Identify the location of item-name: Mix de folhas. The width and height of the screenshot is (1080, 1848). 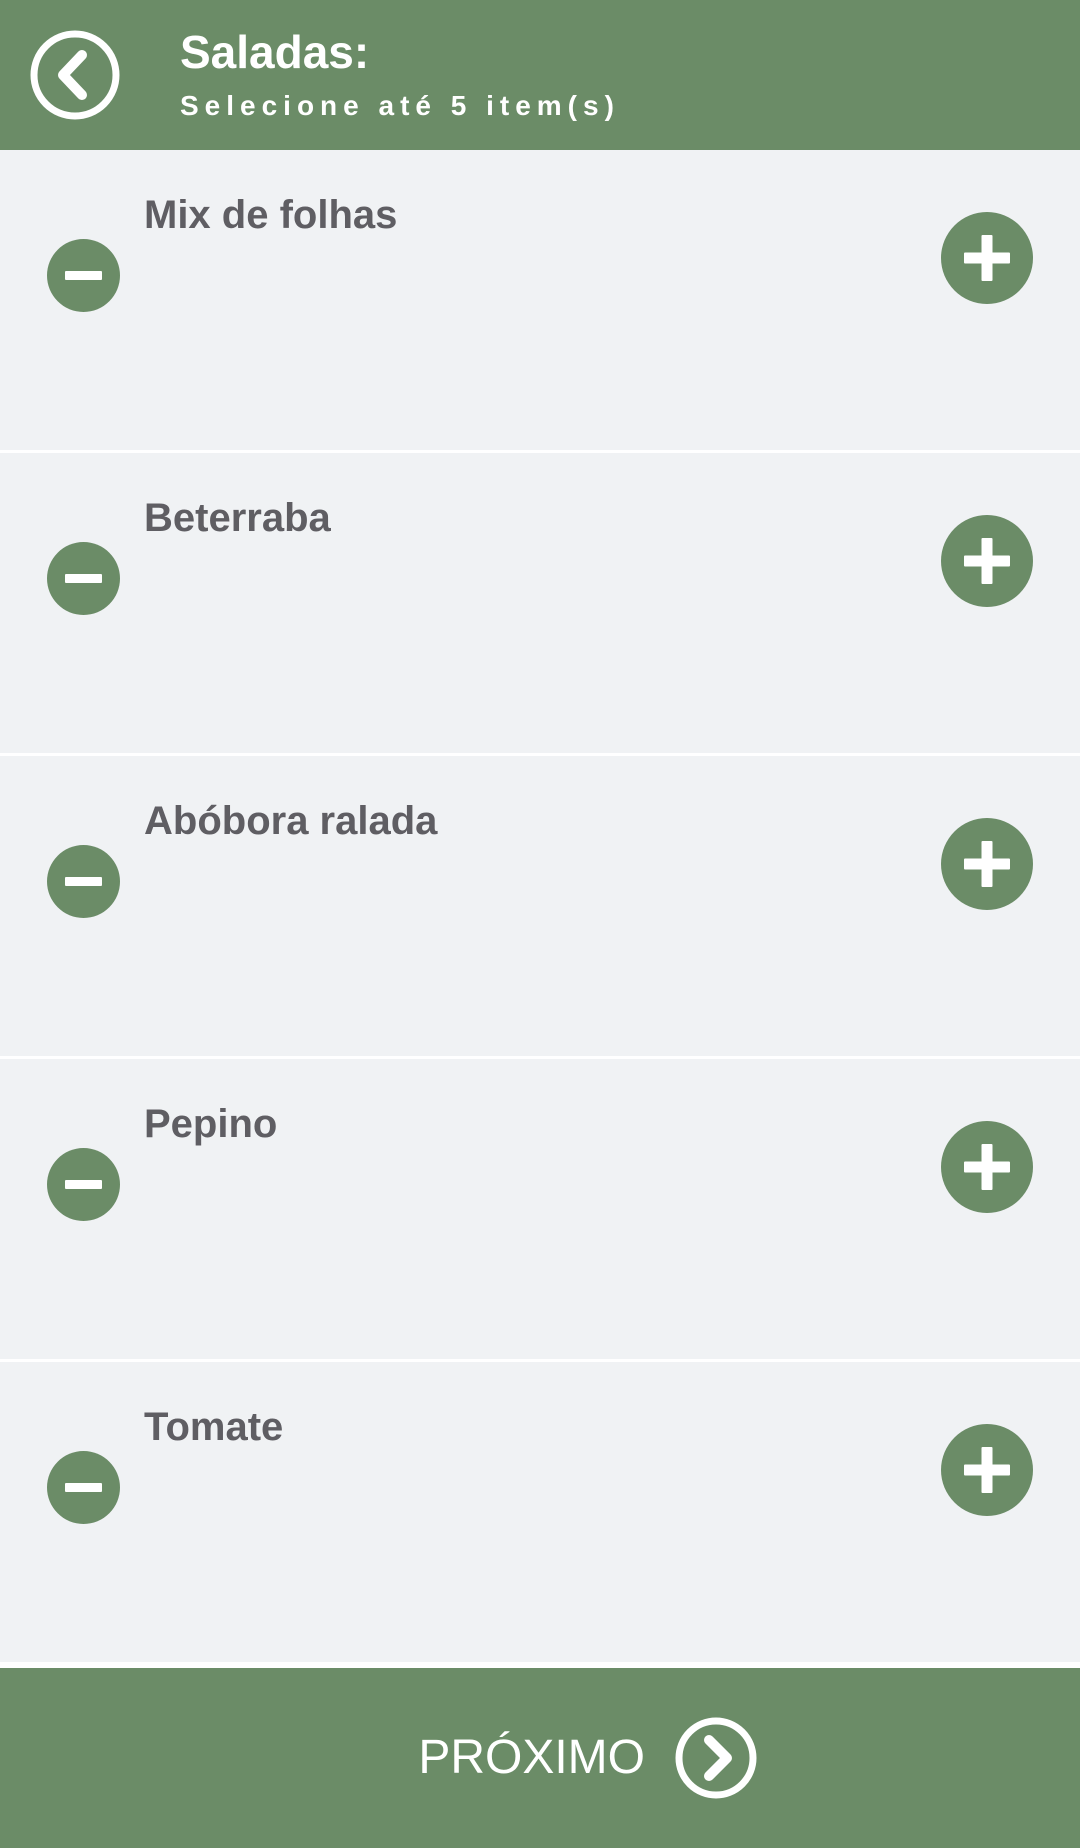
(271, 215).